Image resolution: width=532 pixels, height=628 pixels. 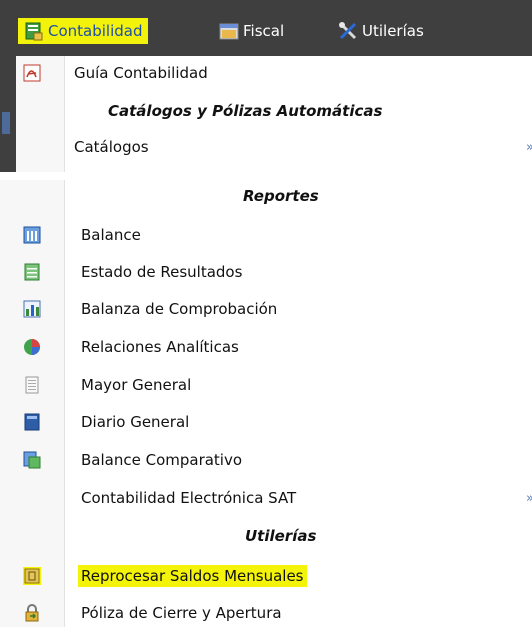 I want to click on menu-item-label: Estado de Resultados, so click(x=162, y=272).